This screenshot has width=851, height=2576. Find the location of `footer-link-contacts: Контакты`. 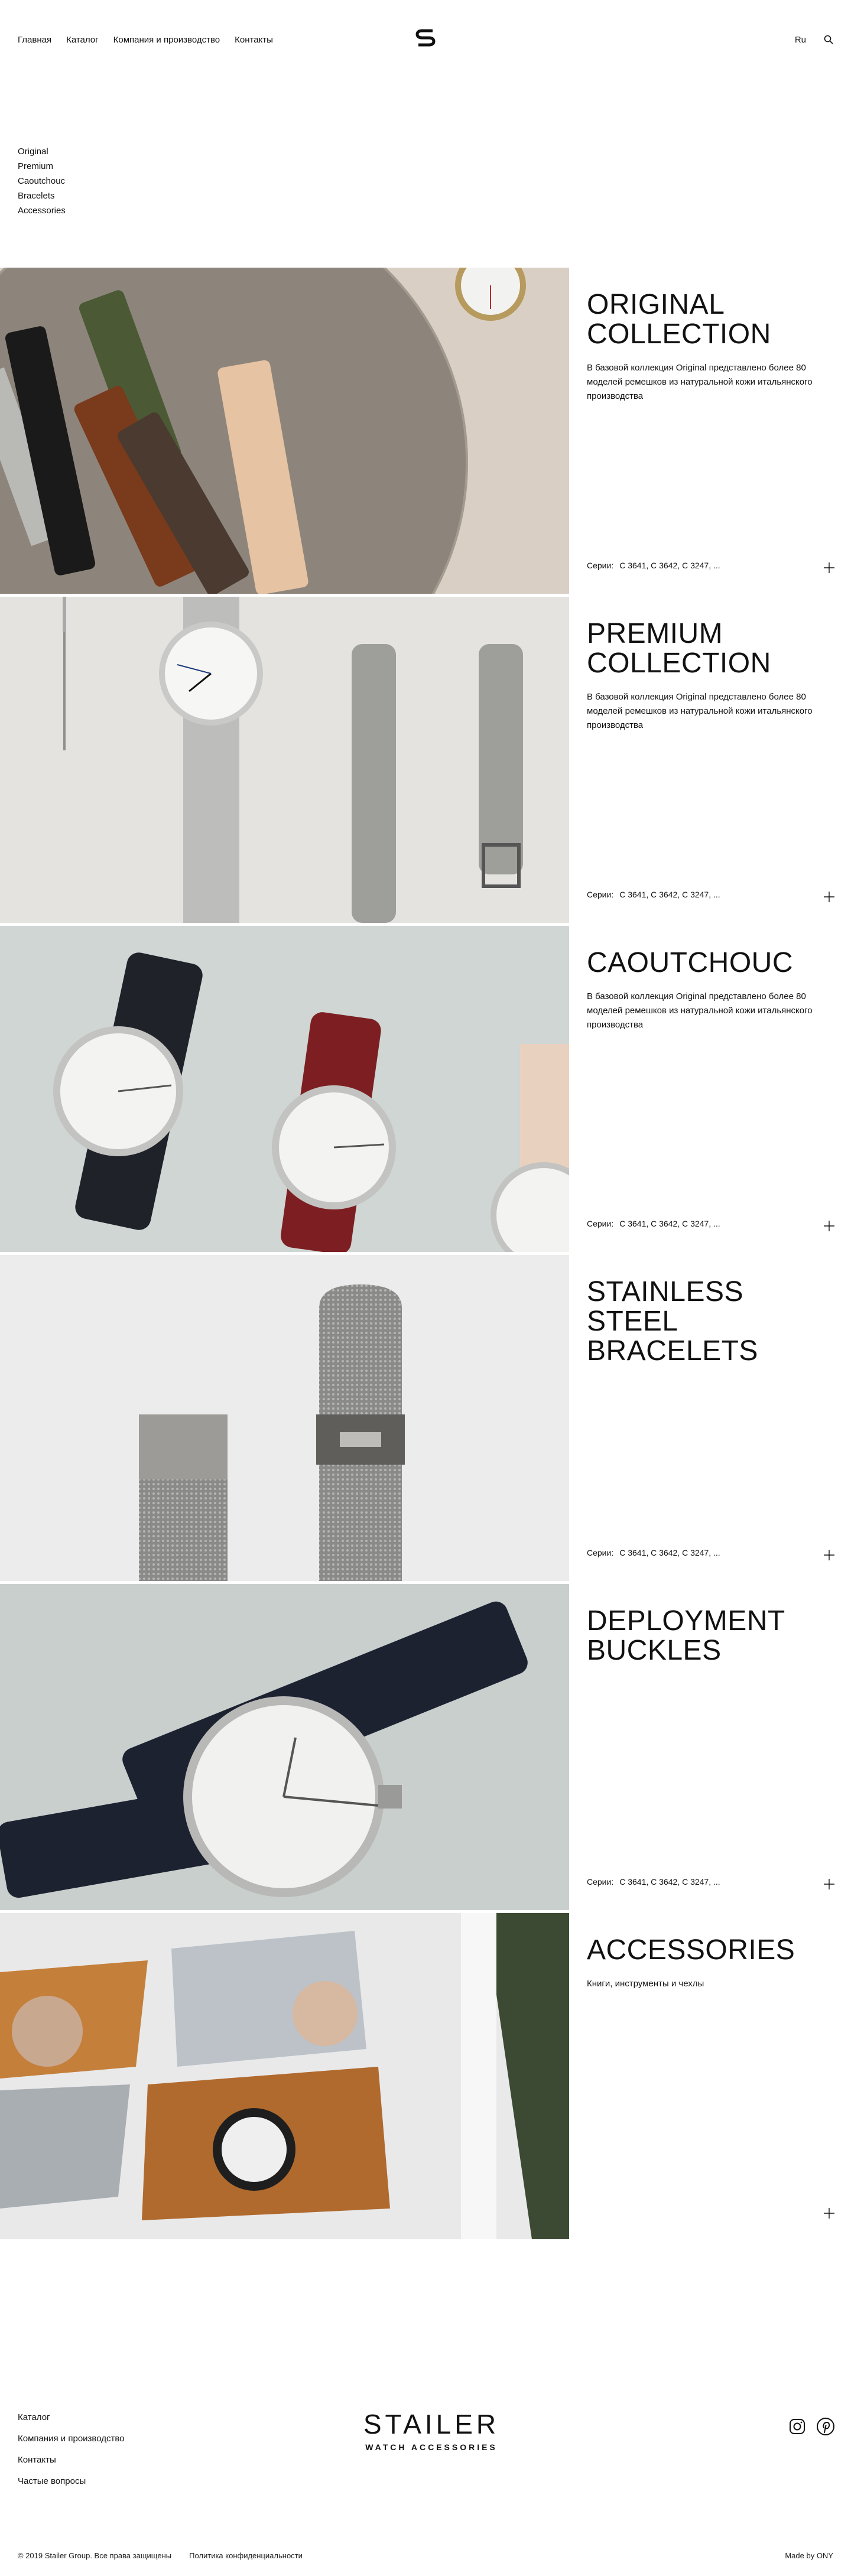

footer-link-contacts: Контакты is located at coordinates (71, 2460).